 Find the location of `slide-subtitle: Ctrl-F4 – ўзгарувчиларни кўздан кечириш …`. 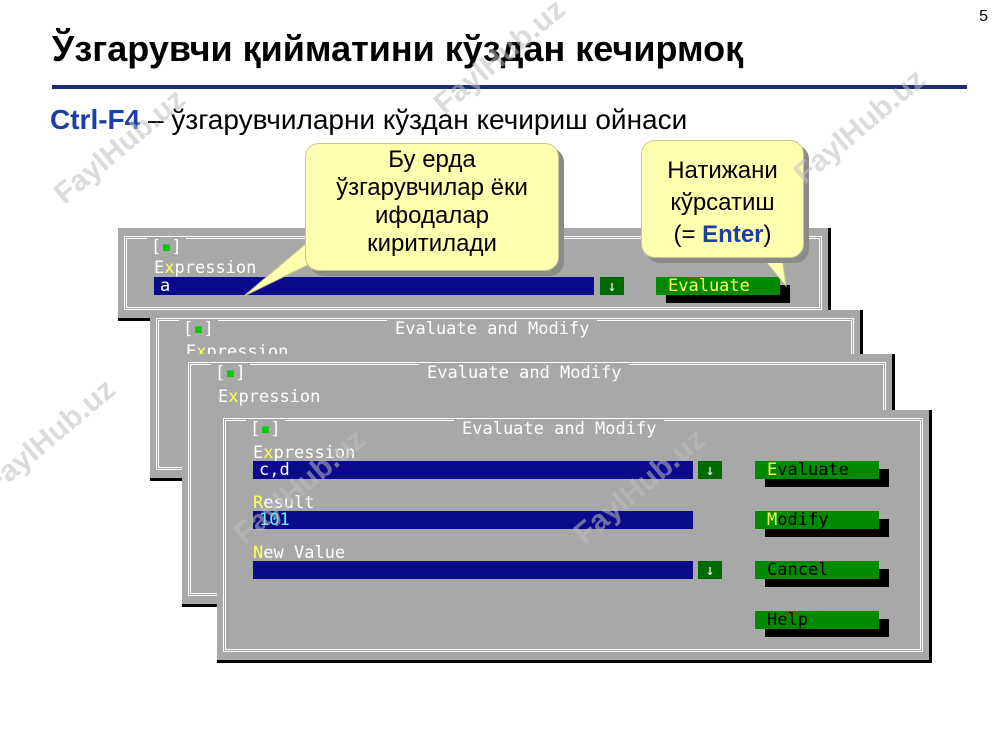

slide-subtitle: Ctrl-F4 – ўзгарувчиларни кўздан кечириш … is located at coordinates (368, 120).